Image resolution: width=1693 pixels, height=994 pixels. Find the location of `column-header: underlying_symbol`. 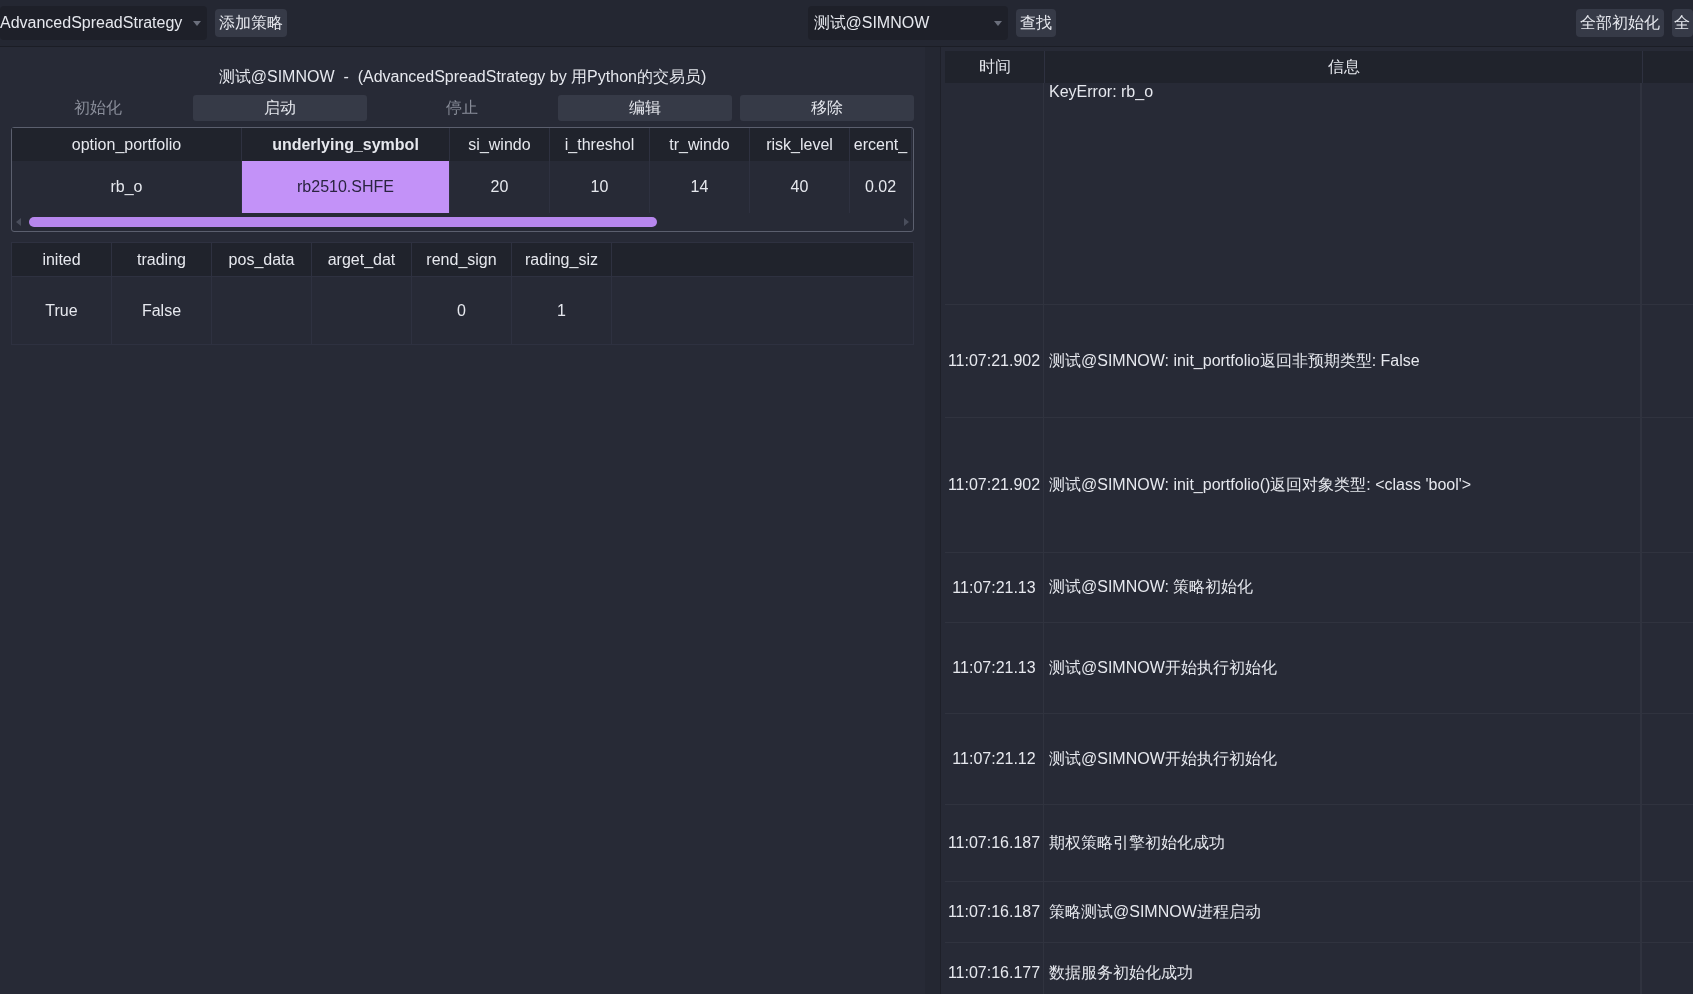

column-header: underlying_symbol is located at coordinates (346, 144).